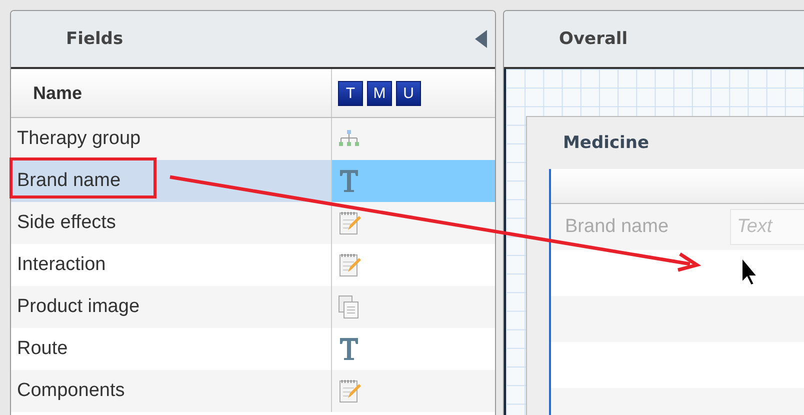 This screenshot has width=804, height=415. What do you see at coordinates (350, 93) in the screenshot?
I see `type-button: T` at bounding box center [350, 93].